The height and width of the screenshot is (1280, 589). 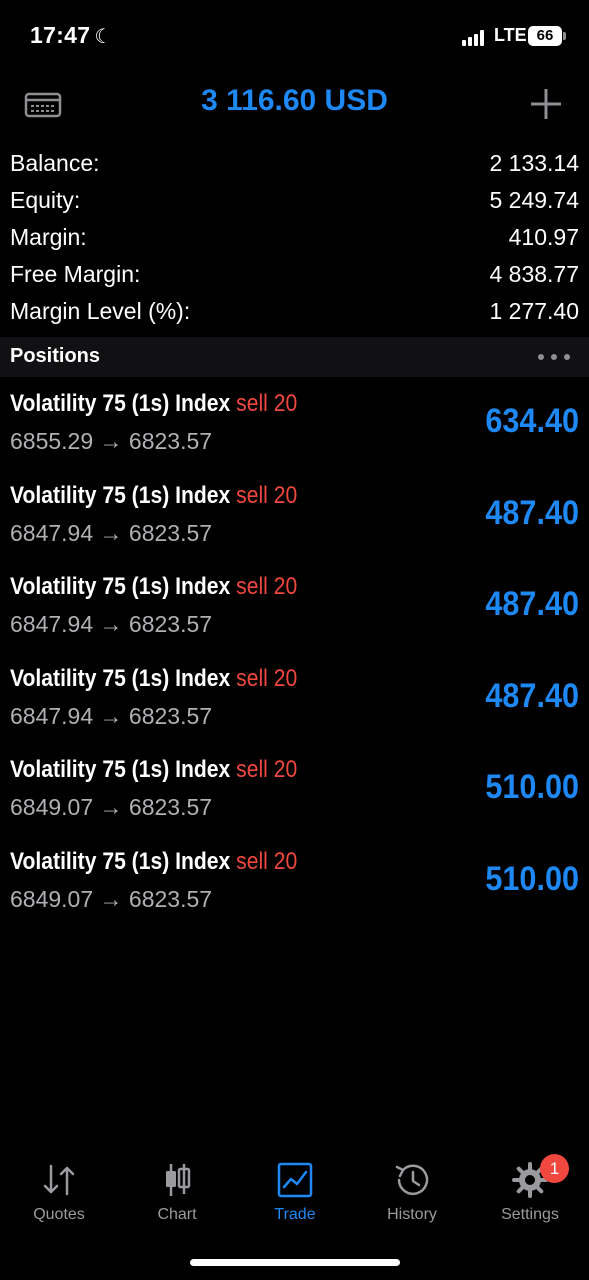 What do you see at coordinates (295, 1214) in the screenshot?
I see `tab-label: Trade` at bounding box center [295, 1214].